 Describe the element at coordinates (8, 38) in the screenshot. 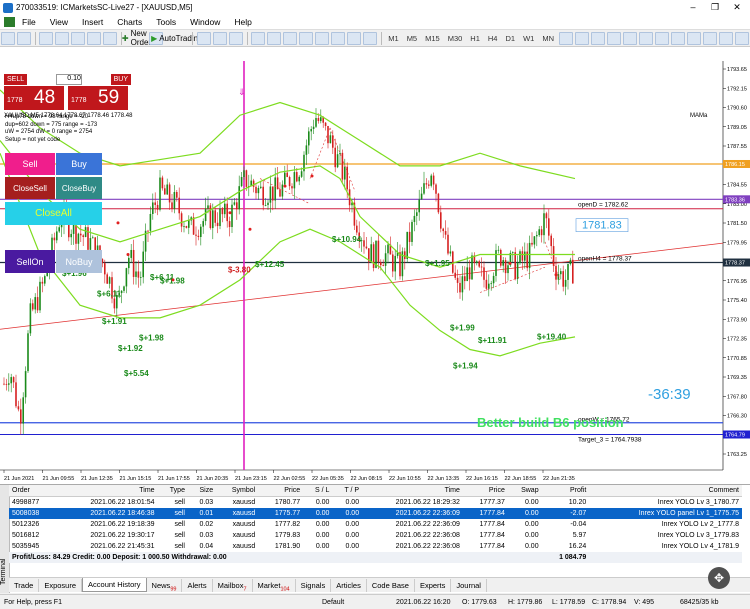

I see `new-chart-icon` at that location.